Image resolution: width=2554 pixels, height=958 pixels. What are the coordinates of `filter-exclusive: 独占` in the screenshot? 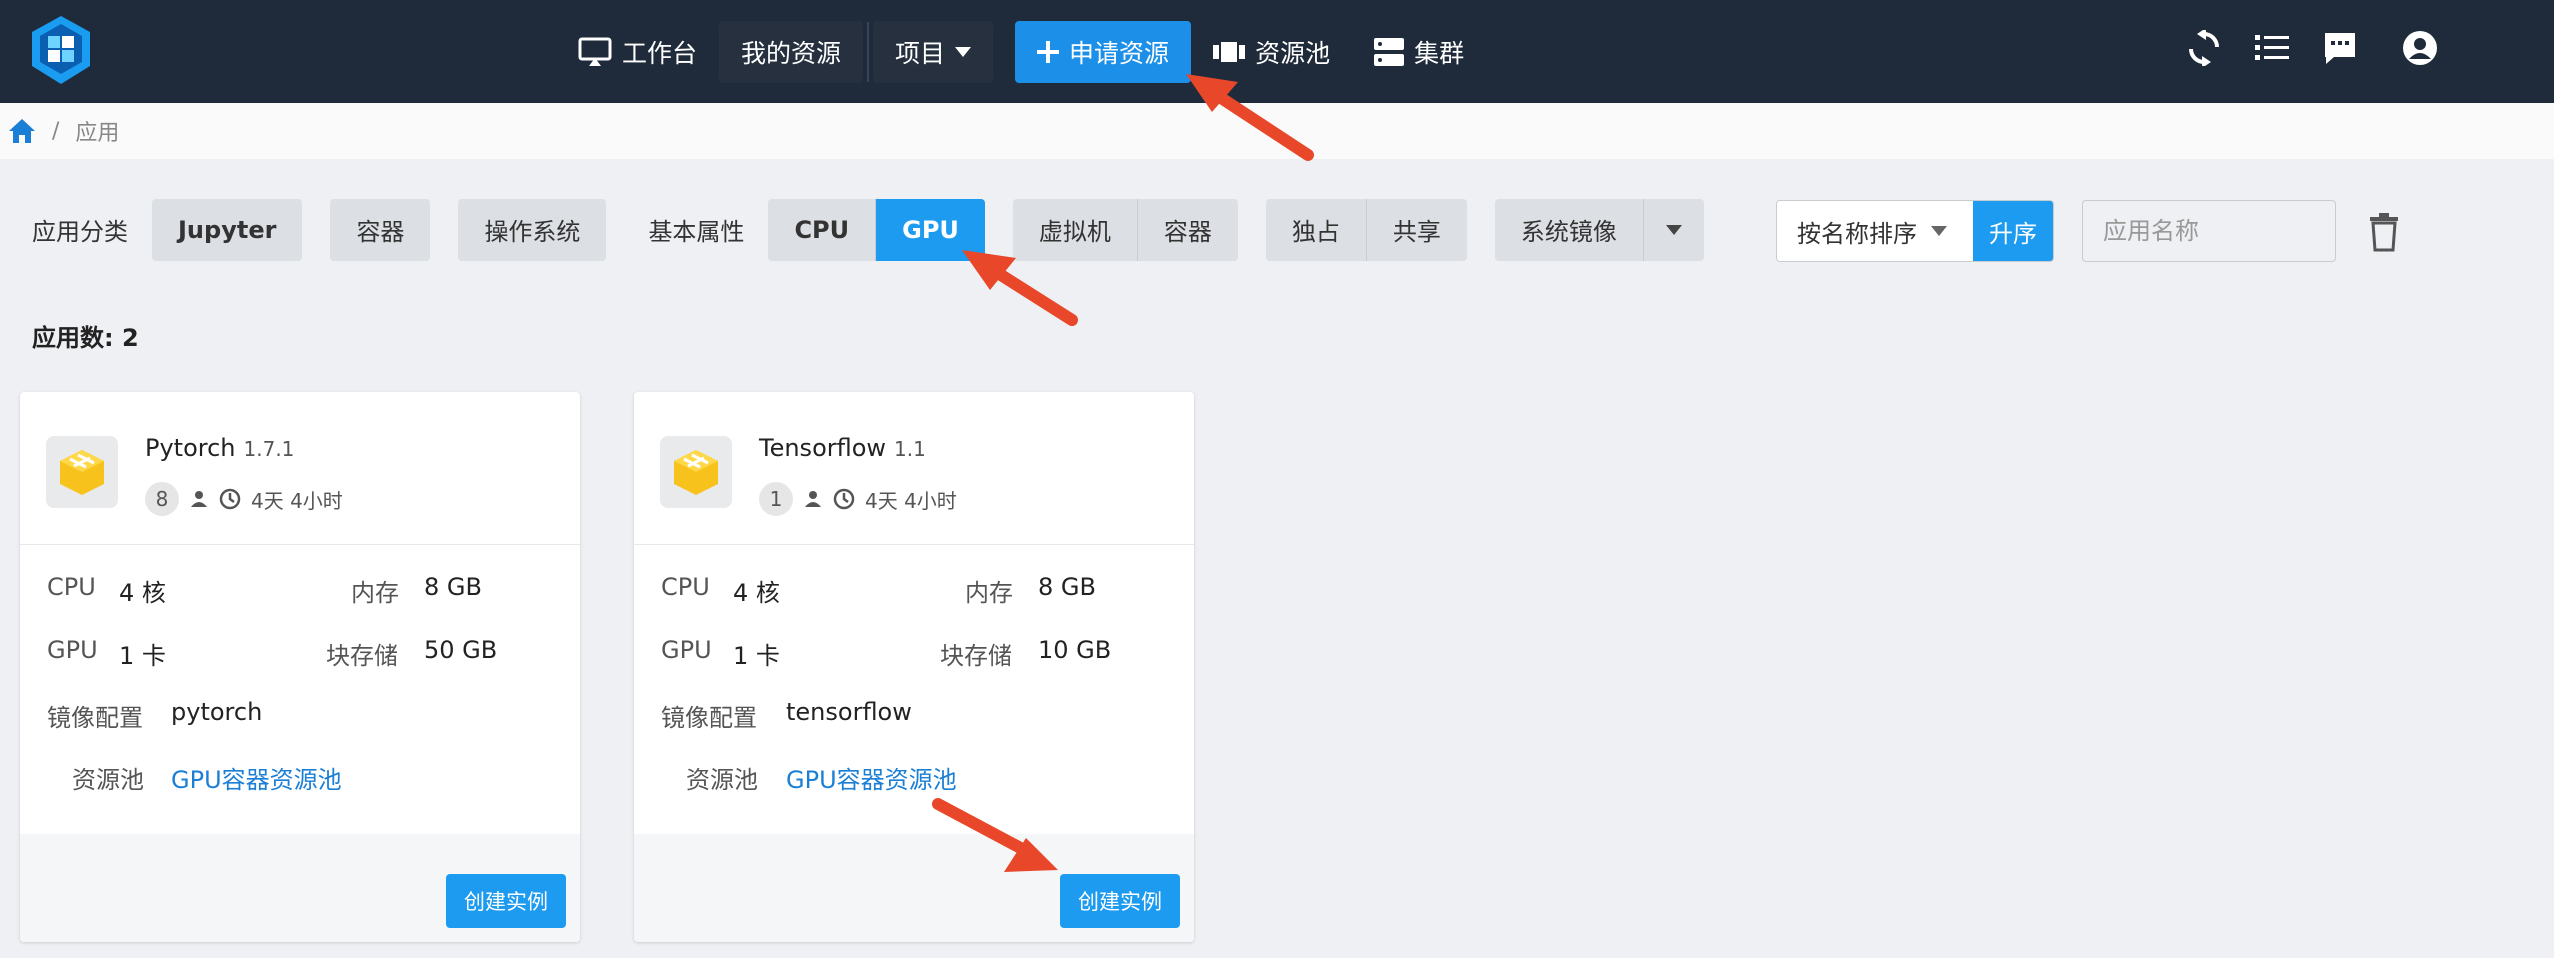 It's located at (1315, 229).